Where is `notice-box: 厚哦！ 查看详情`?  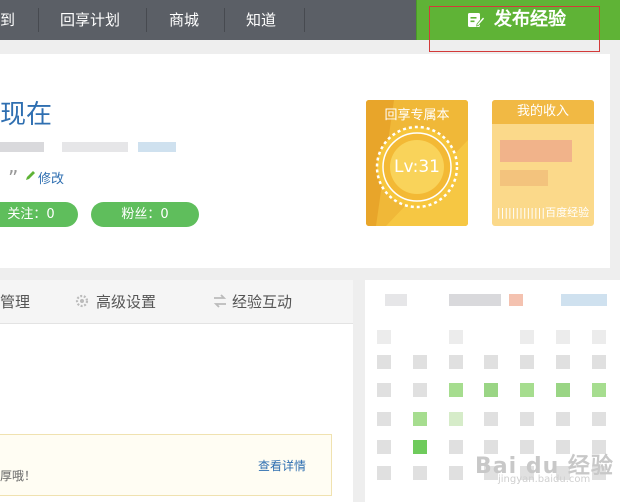
notice-box: 厚哦！ 查看详情 is located at coordinates (166, 465).